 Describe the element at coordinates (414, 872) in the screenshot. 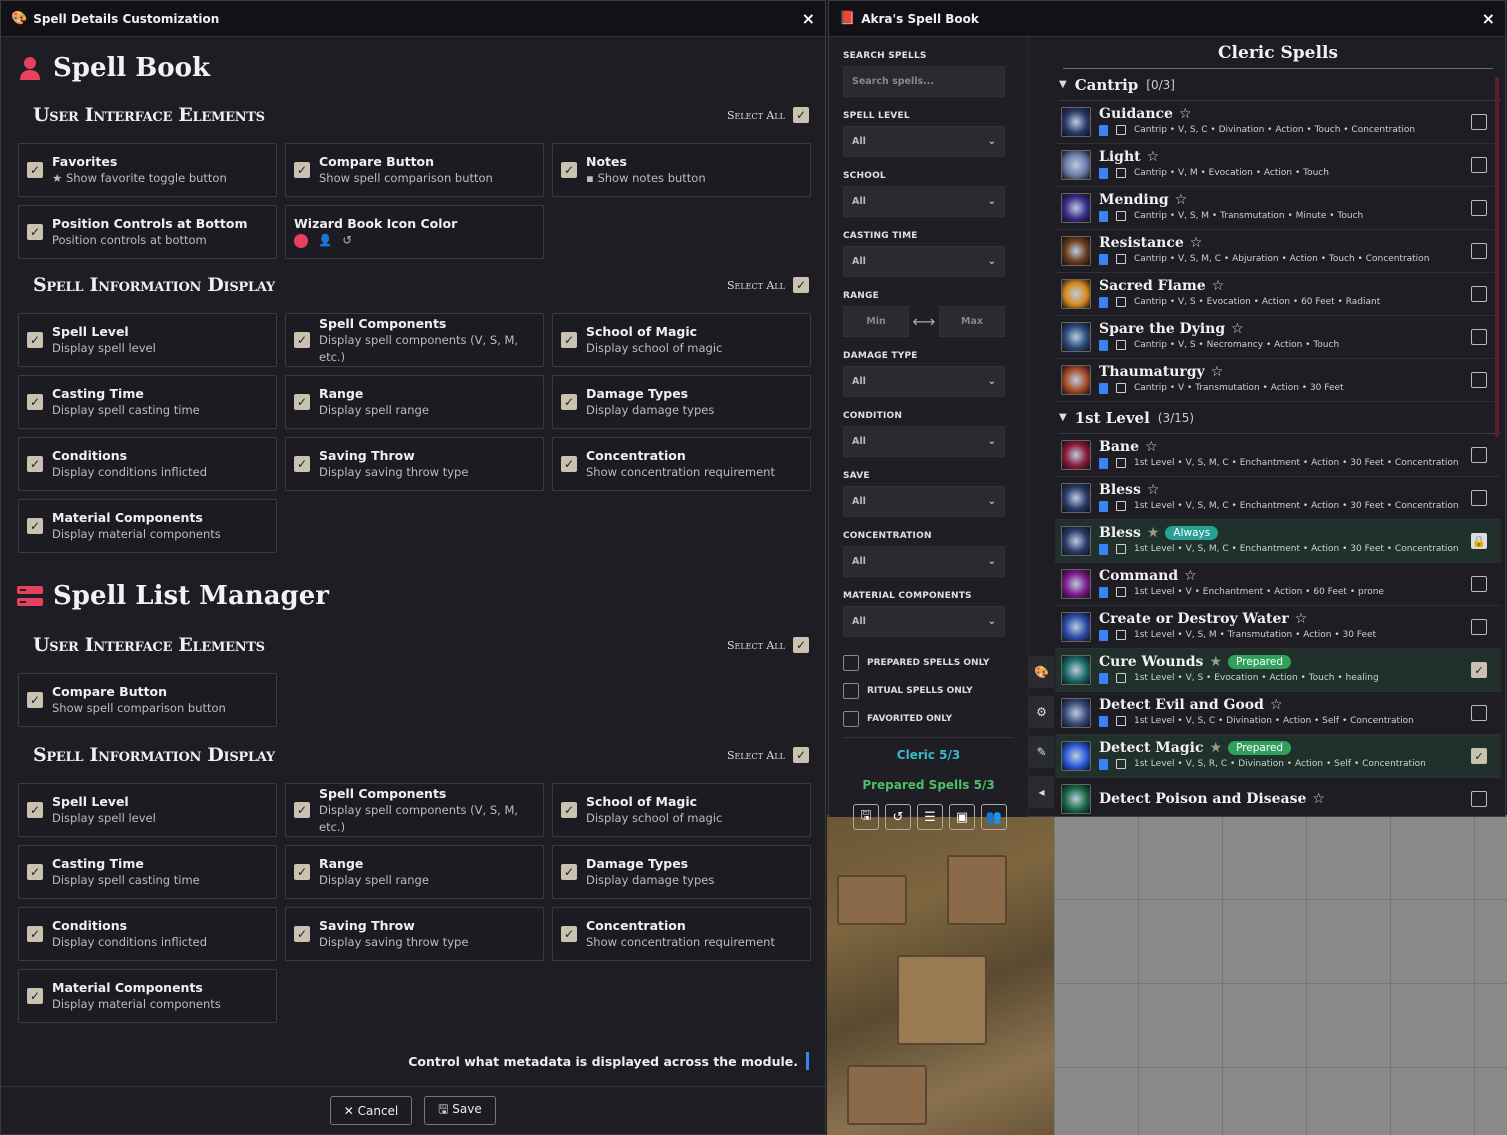

I see `setting-card: ✓ Range Display spell range` at that location.